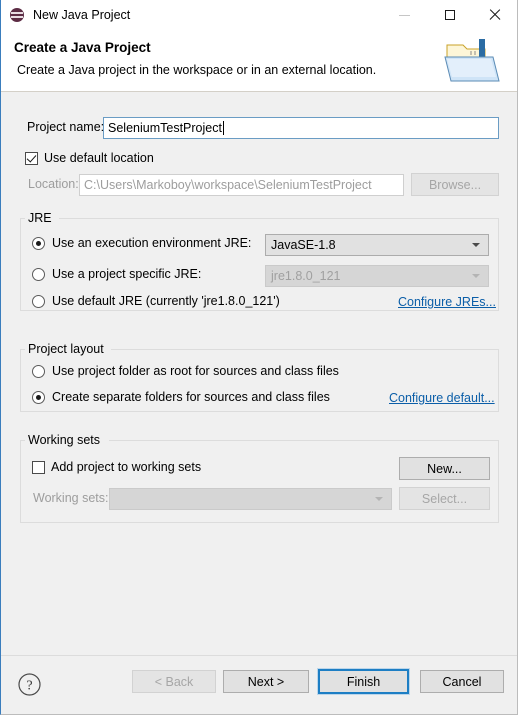 The height and width of the screenshot is (715, 518). I want to click on working-sets-label: Working sets:, so click(71, 498).